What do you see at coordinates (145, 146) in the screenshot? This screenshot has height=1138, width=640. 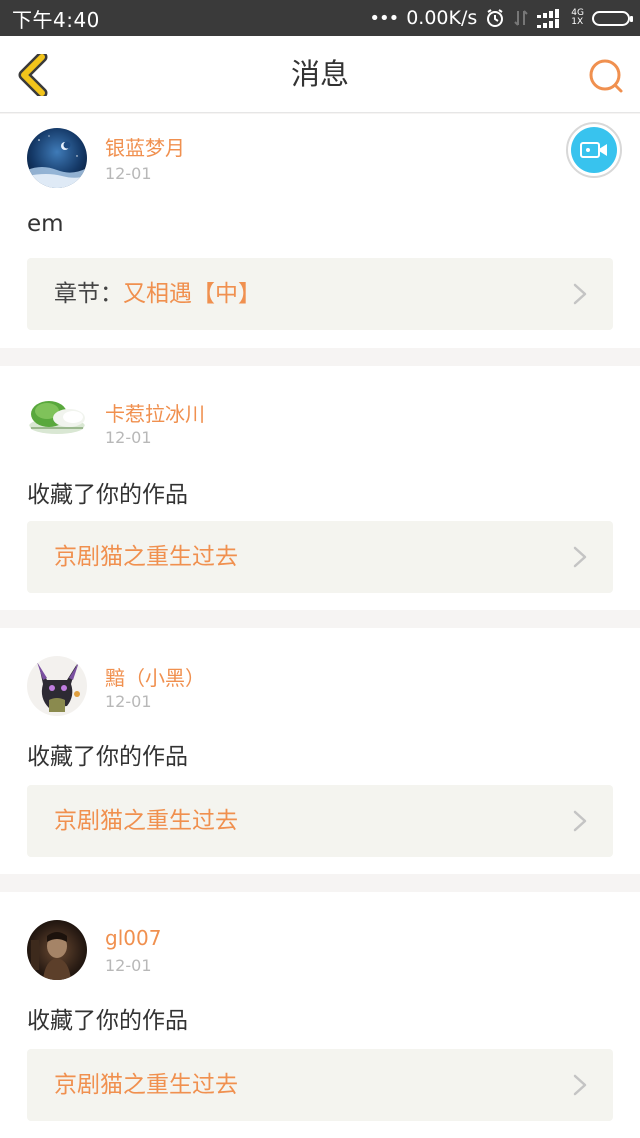 I see `username: 银蓝梦月` at bounding box center [145, 146].